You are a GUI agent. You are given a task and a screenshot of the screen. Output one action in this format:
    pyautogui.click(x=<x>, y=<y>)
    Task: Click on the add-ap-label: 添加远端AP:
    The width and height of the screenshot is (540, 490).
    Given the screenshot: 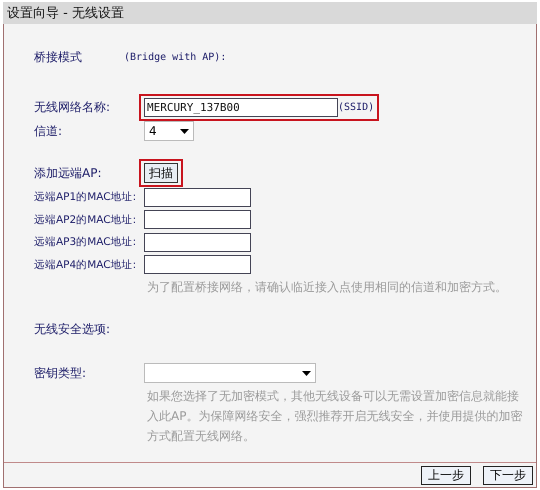 What is the action you would take?
    pyautogui.click(x=68, y=173)
    